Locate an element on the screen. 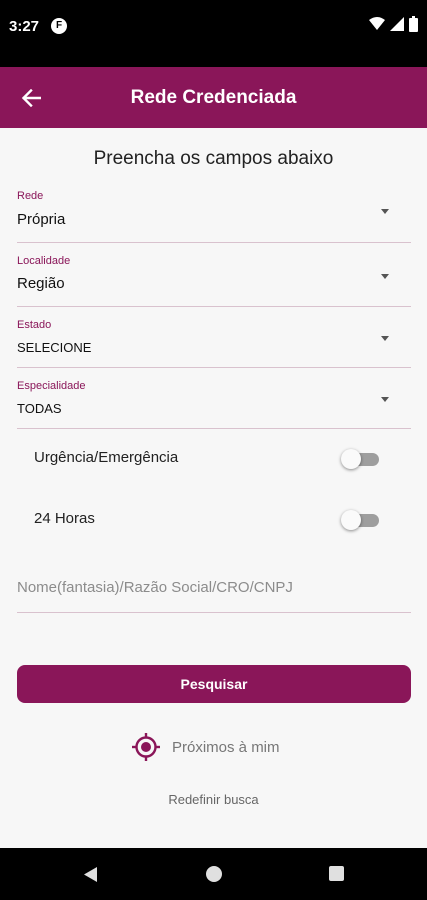 Image resolution: width=427 pixels, height=900 pixels. page-title: Rede Credenciada is located at coordinates (213, 97).